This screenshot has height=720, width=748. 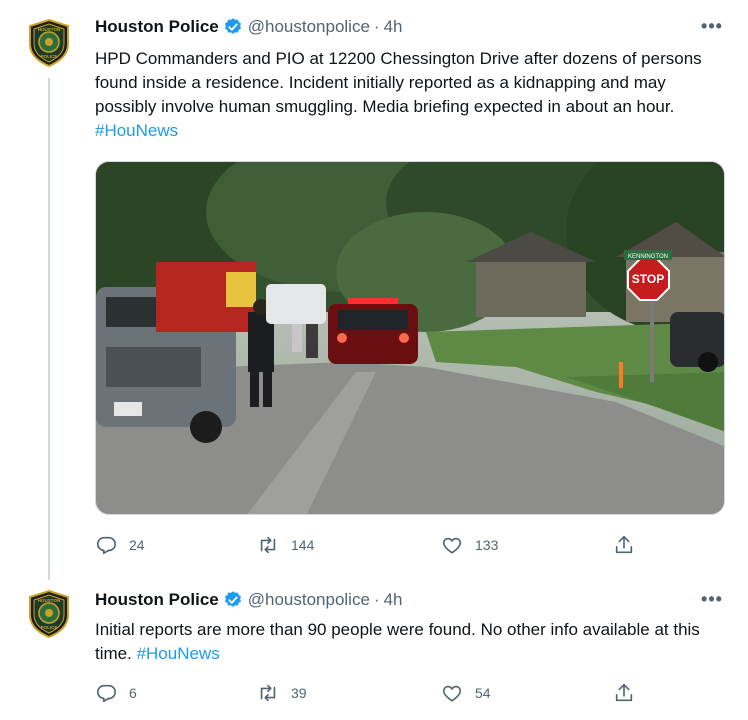 I want to click on retweet-count: 144, so click(x=303, y=545).